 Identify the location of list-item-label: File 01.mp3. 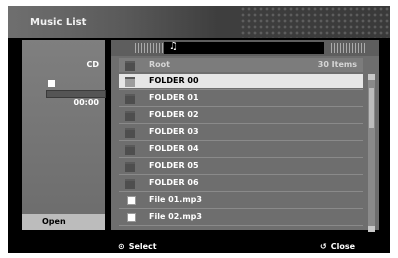
(175, 199).